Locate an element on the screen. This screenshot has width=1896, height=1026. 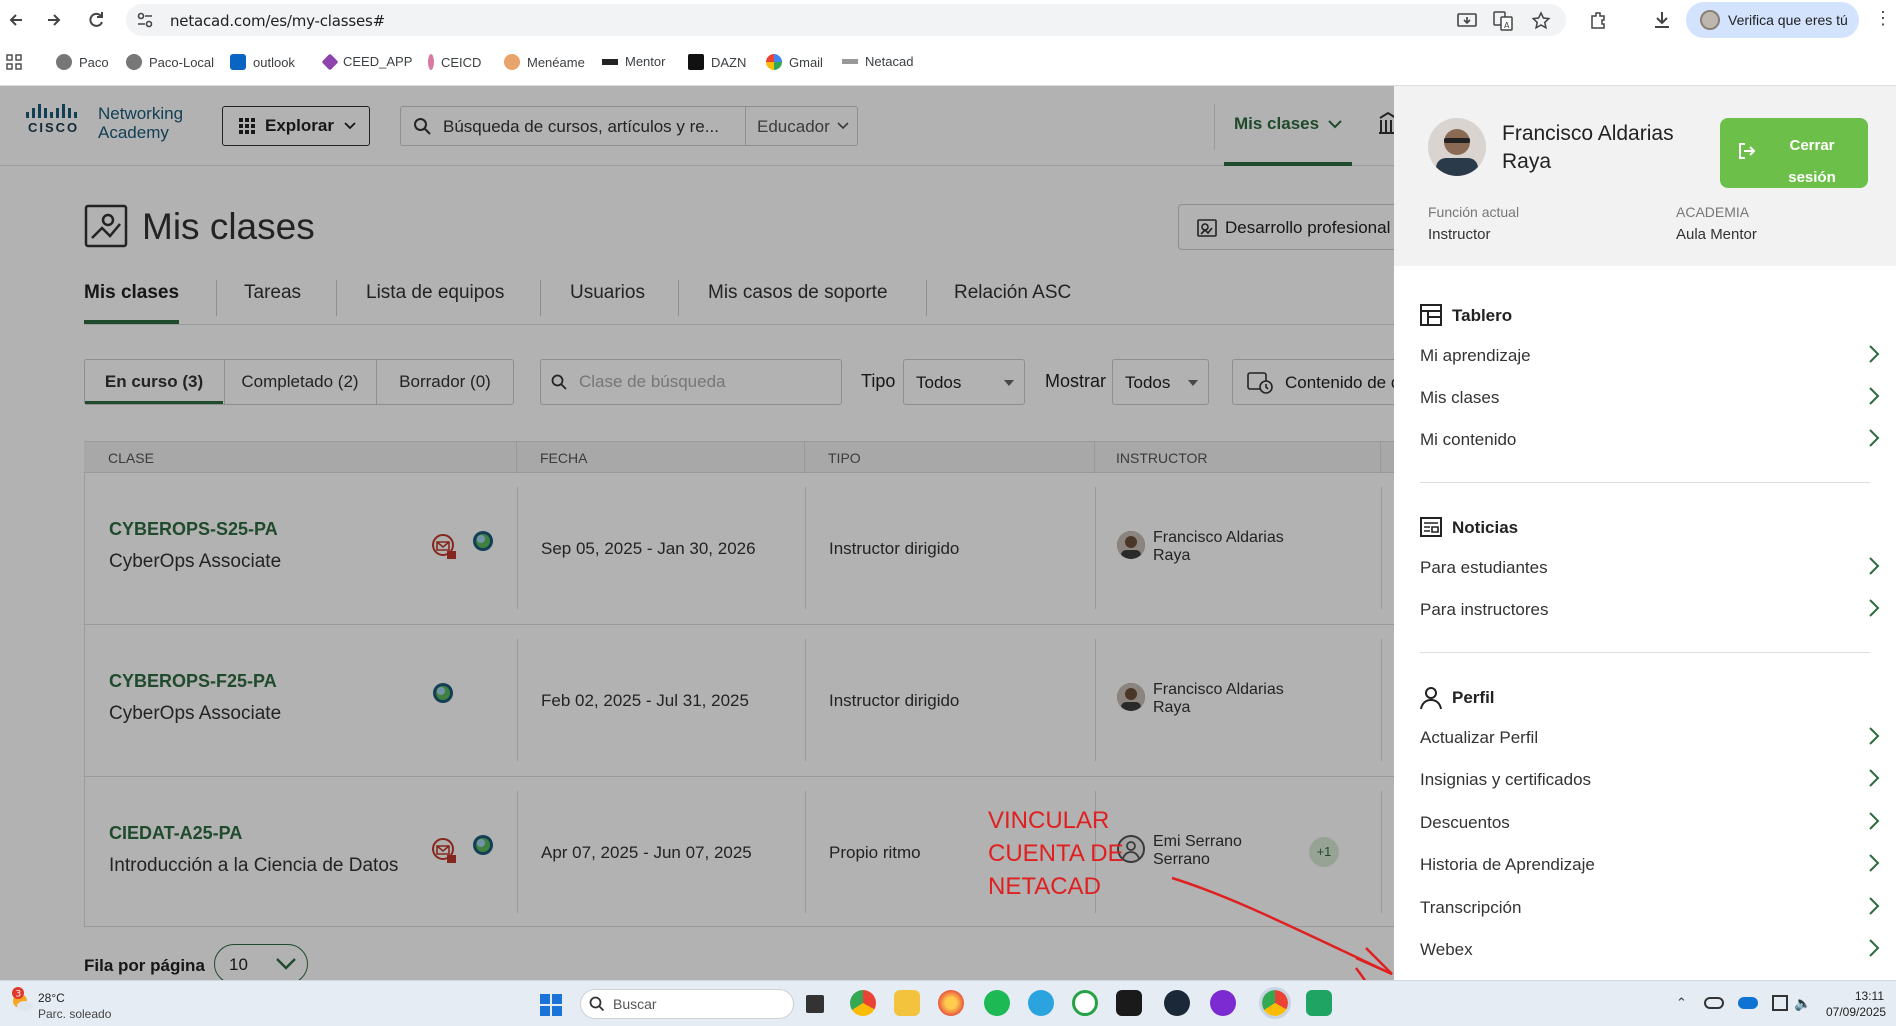
bookmark-mentor: Mentor is located at coordinates (633, 61).